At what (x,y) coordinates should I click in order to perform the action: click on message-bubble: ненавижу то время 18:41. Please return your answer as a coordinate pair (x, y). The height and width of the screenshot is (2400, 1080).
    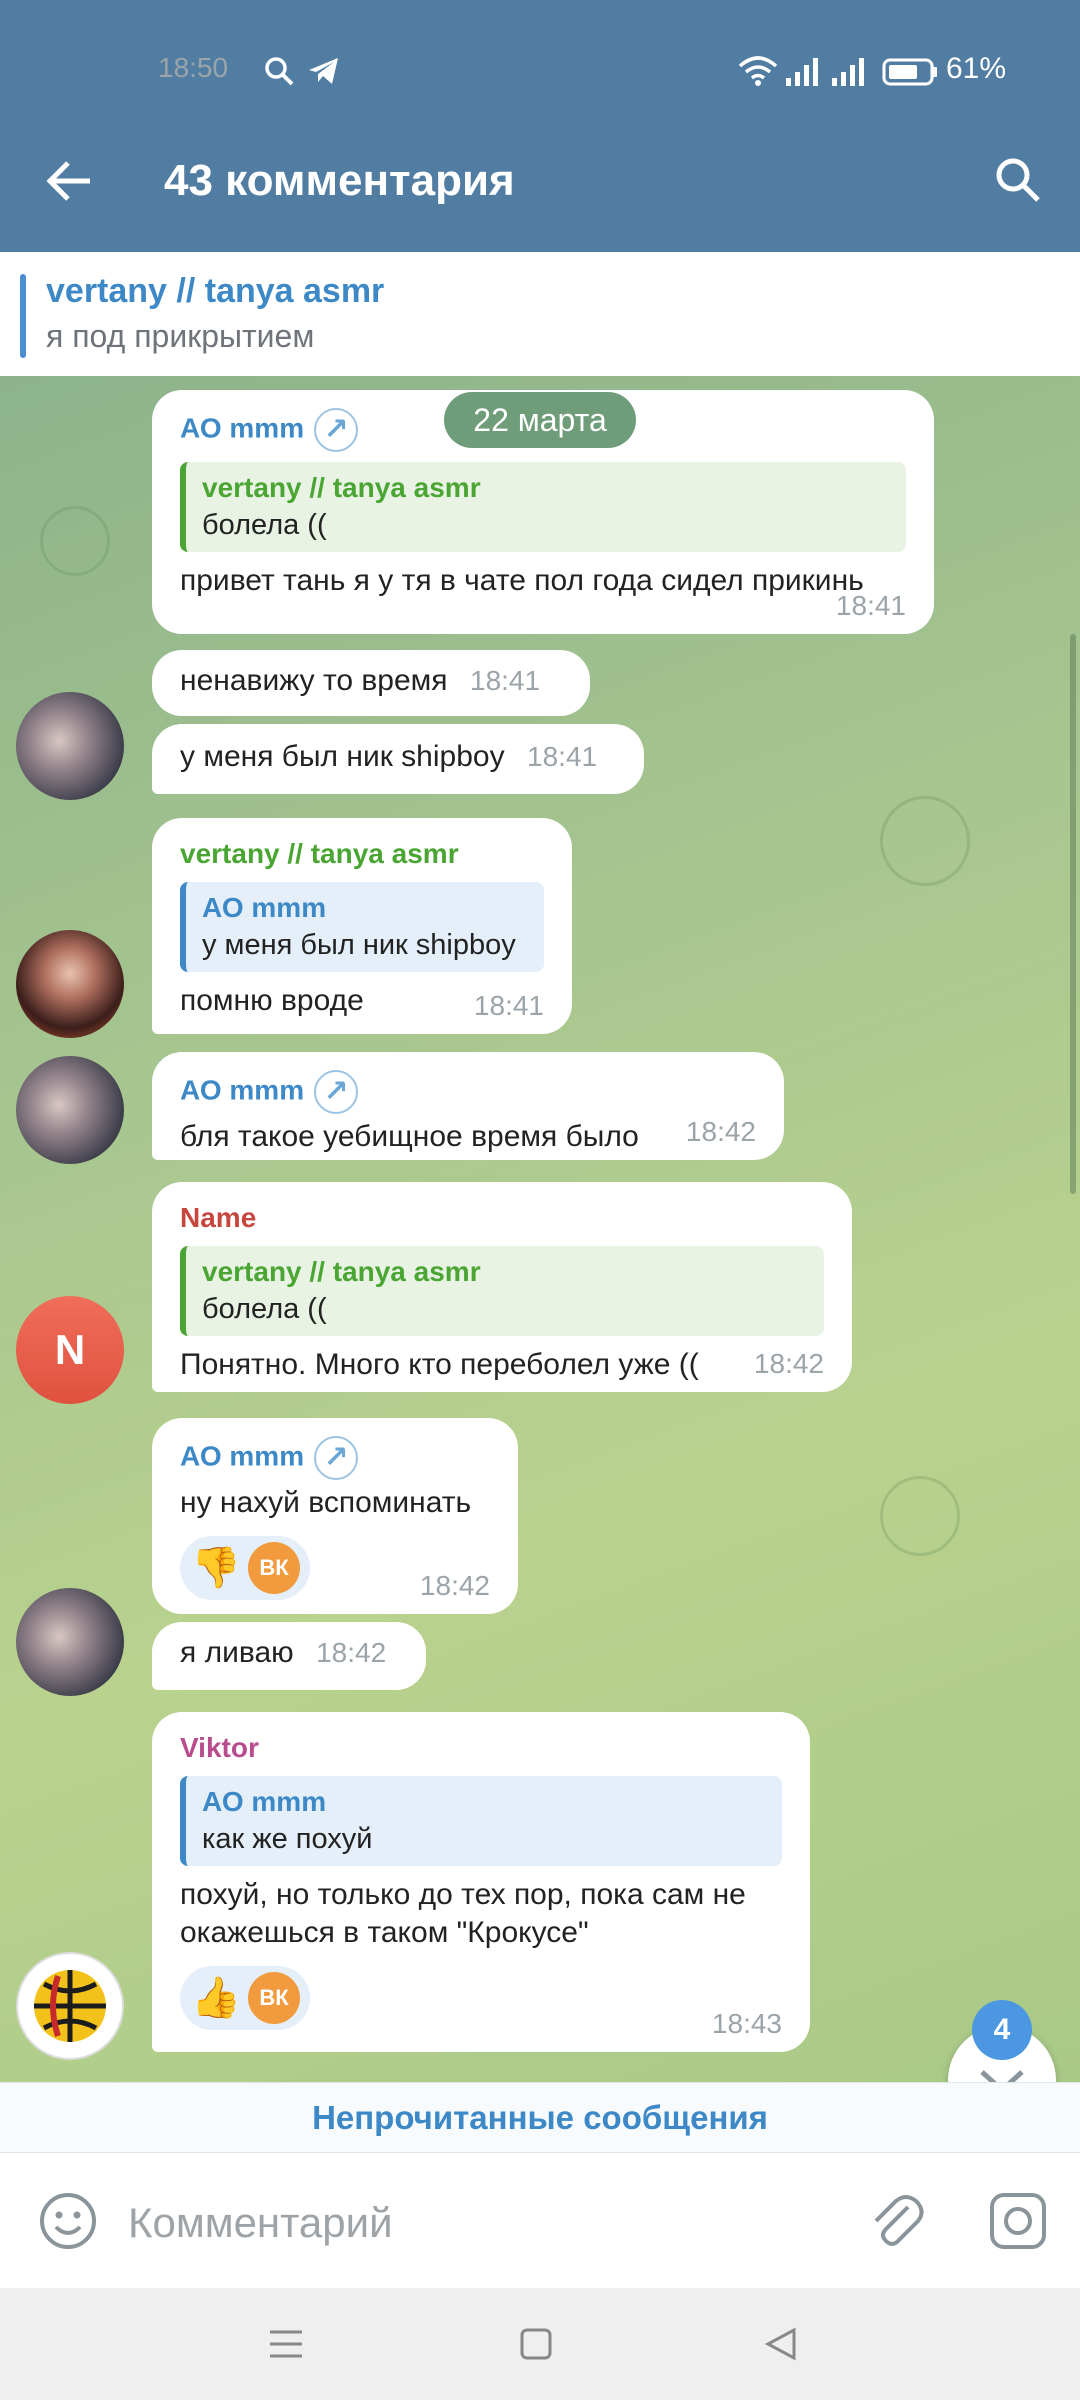
    Looking at the image, I should click on (371, 683).